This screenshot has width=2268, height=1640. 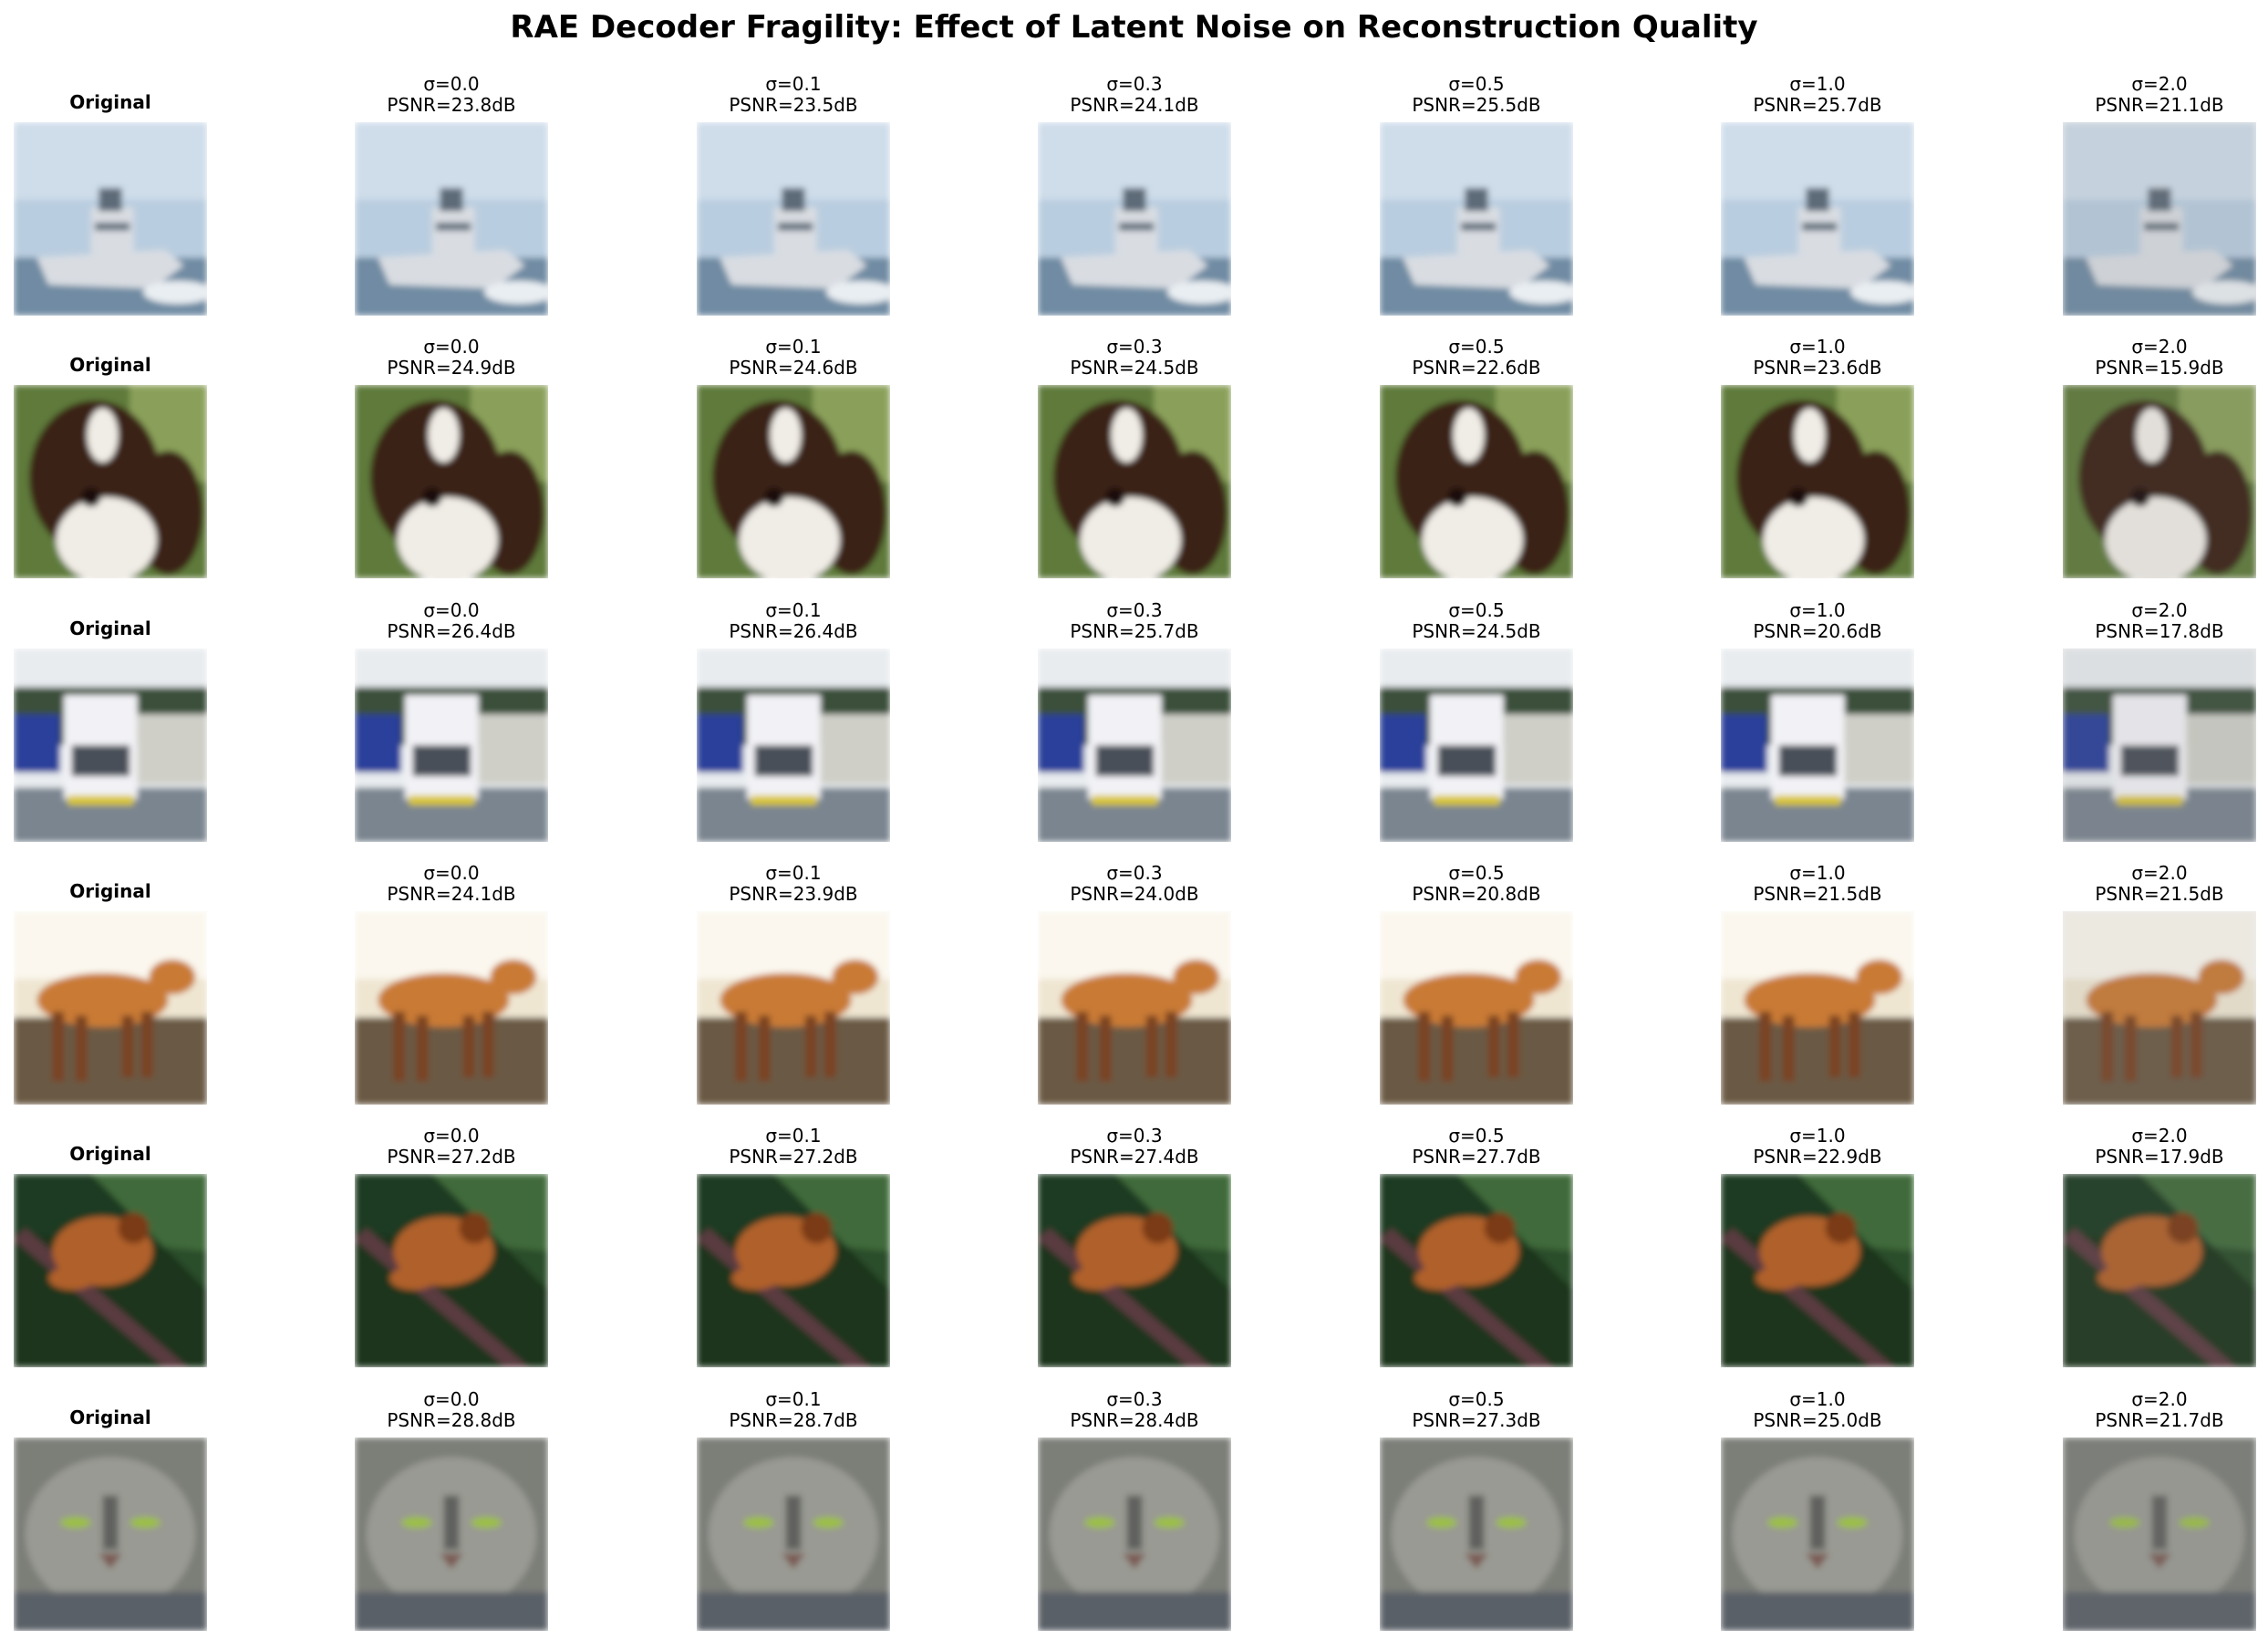 I want to click on psnr-label: PSNR=27.3dB, so click(x=1476, y=1420).